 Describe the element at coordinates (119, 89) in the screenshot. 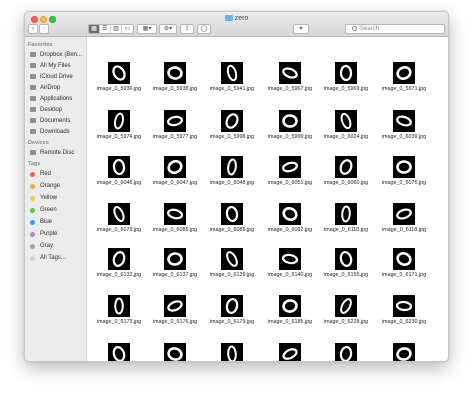

I see `file-name-label: image_0_5936.jpg` at that location.